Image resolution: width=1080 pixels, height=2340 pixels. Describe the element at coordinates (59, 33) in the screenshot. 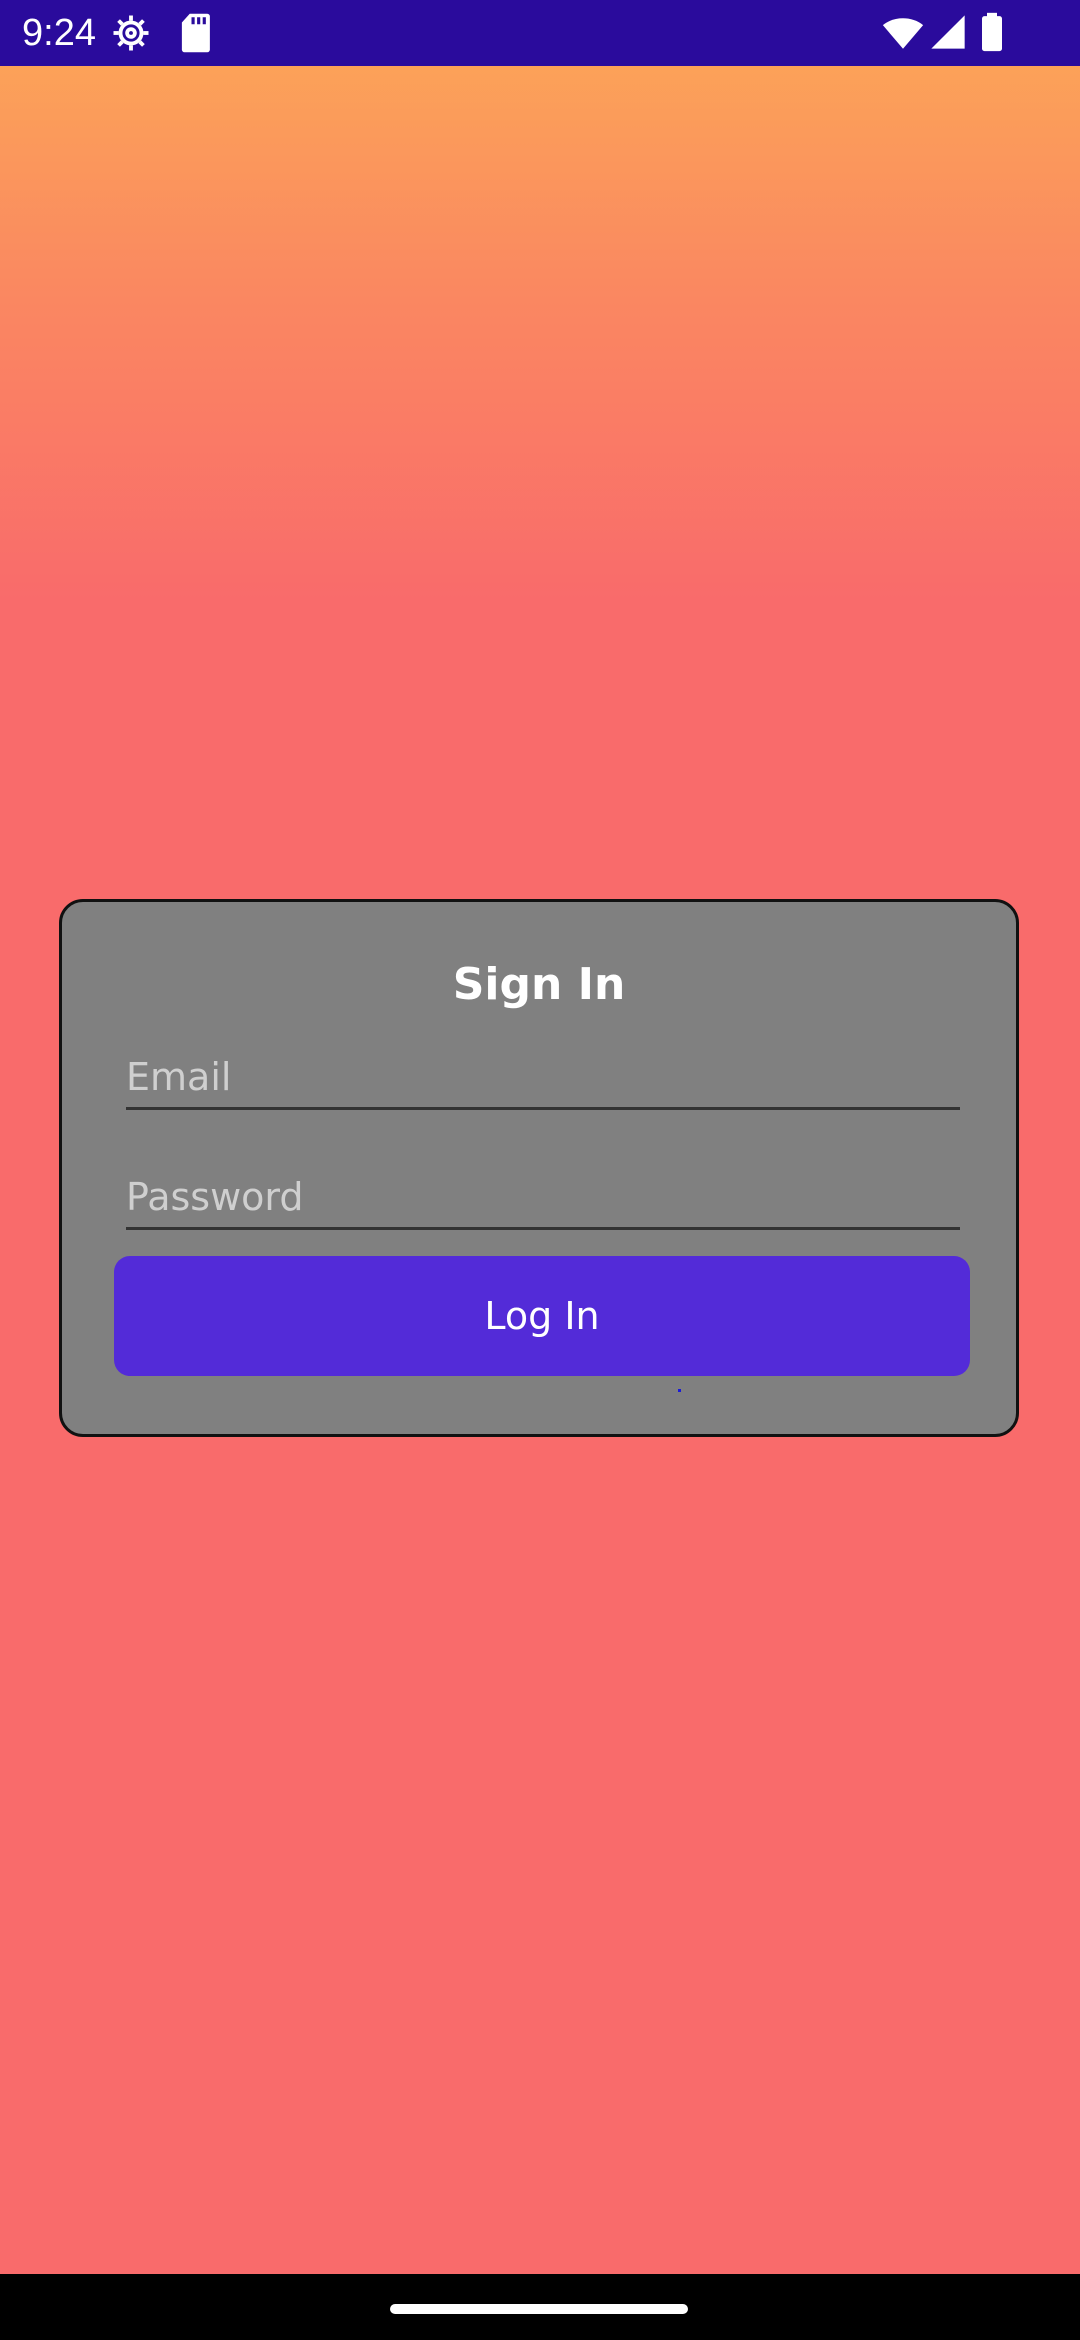

I see `status-time: 9:24` at that location.